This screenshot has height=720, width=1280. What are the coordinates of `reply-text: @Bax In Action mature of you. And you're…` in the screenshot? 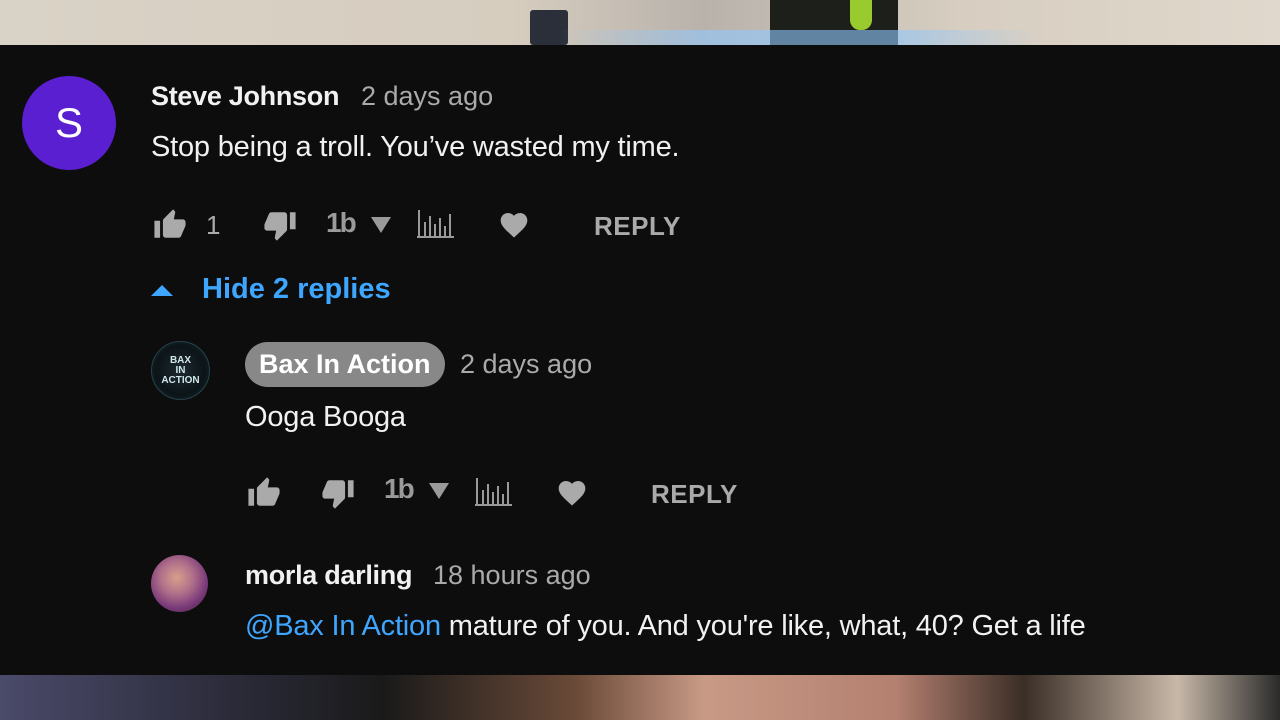 It's located at (665, 626).